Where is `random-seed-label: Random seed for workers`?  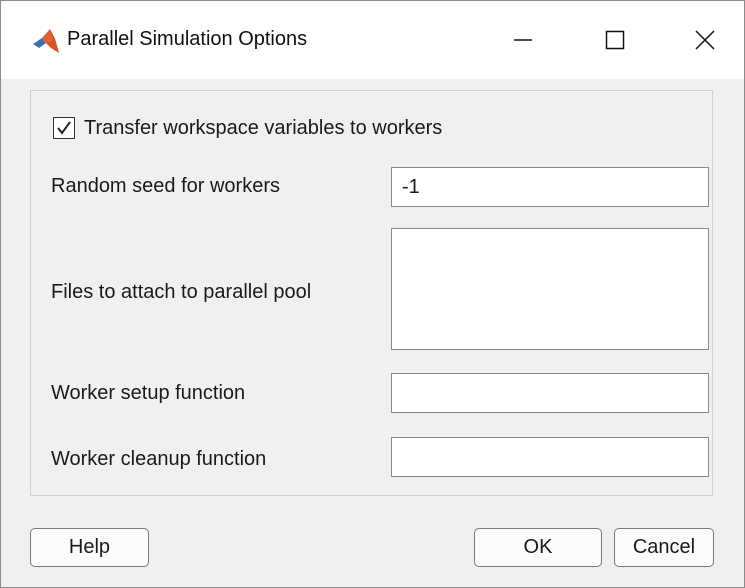
random-seed-label: Random seed for workers is located at coordinates (165, 186).